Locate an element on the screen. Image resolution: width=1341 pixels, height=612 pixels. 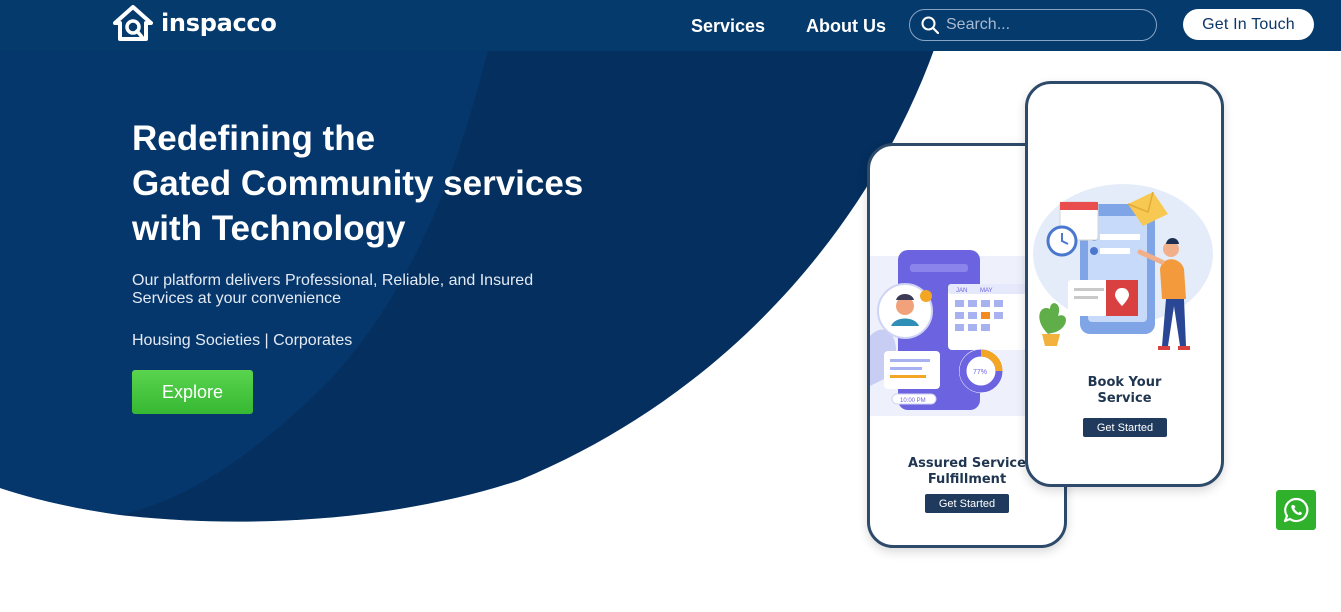
hero-segments: Housing Societies | Corporates is located at coordinates (242, 340).